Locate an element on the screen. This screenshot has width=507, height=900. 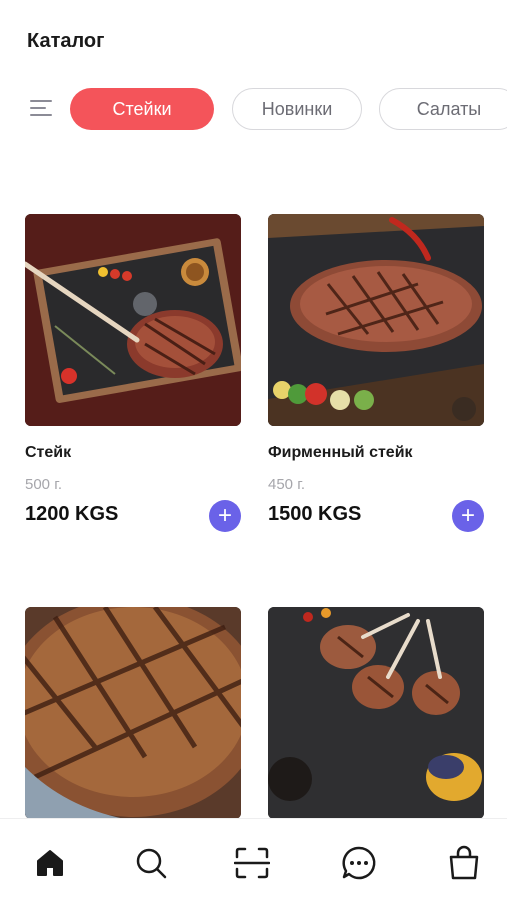
scan-icon is located at coordinates (252, 863).